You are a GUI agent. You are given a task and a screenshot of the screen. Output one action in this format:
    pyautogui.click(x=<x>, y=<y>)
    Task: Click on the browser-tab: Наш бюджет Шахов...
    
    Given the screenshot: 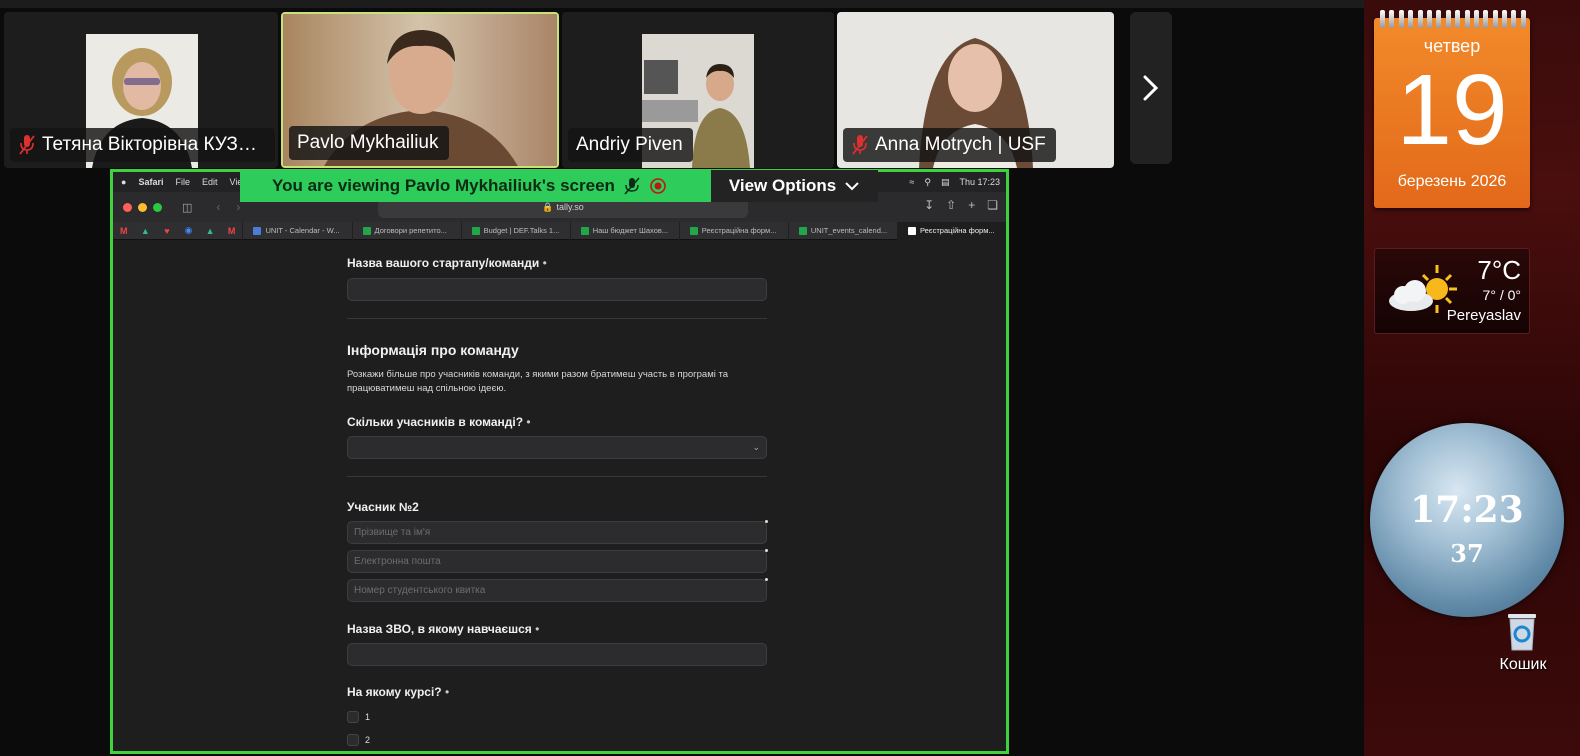 What is the action you would take?
    pyautogui.click(x=624, y=230)
    